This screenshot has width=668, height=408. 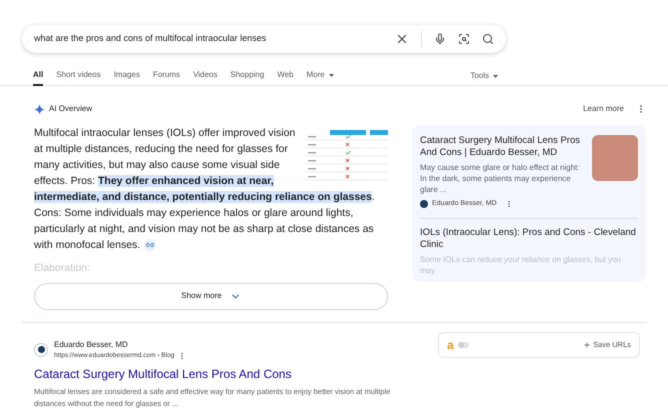 I want to click on search-tab: Videos, so click(x=205, y=76).